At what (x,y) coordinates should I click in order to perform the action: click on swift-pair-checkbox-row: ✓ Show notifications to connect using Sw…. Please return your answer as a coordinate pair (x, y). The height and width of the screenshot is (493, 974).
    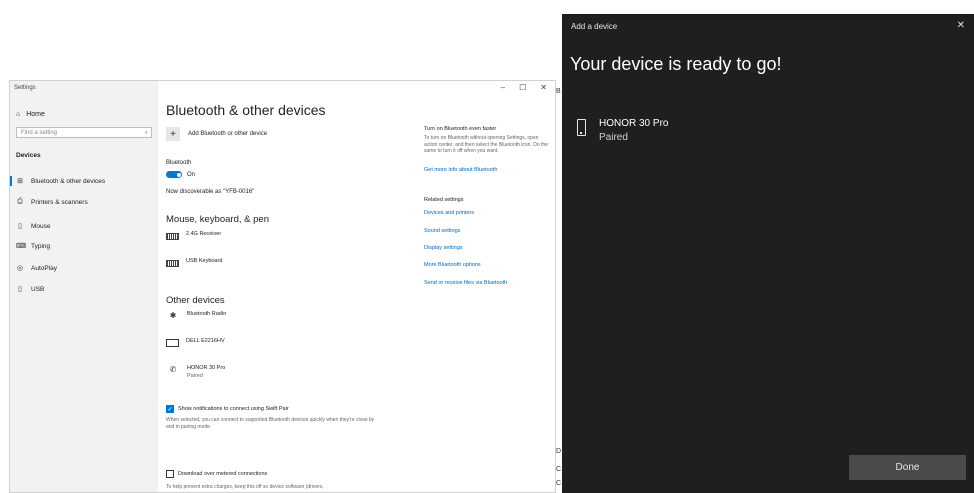
    Looking at the image, I should click on (227, 409).